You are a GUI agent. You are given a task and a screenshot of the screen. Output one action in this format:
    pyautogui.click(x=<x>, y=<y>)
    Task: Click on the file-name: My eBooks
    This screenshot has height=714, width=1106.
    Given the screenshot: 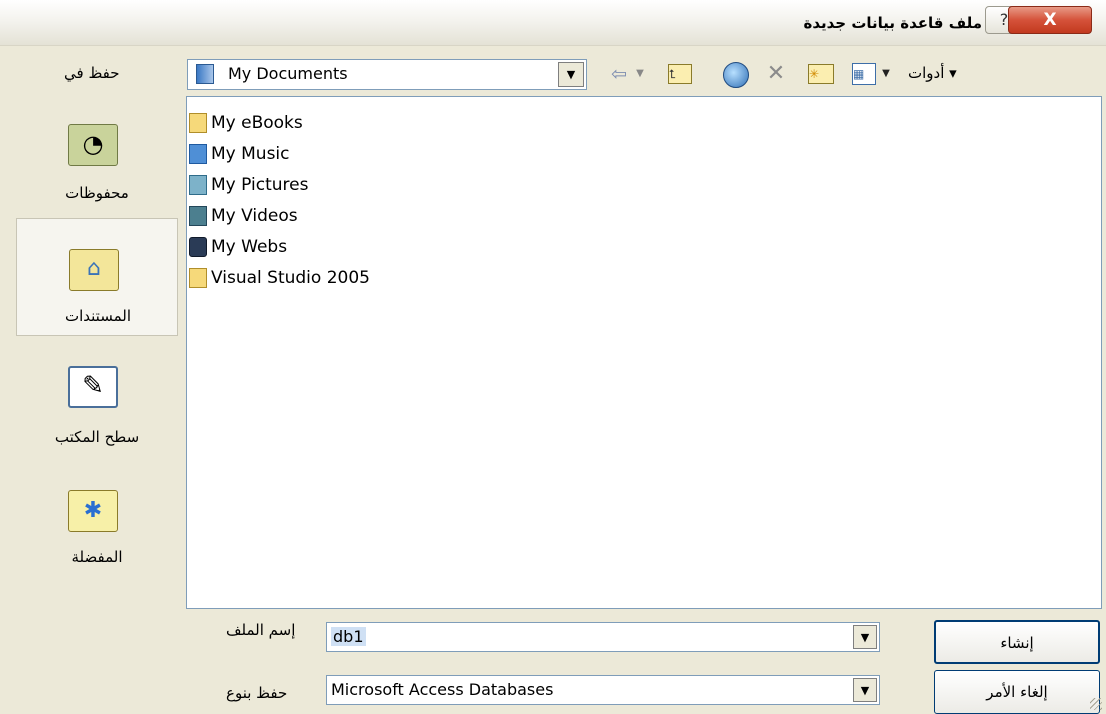 What is the action you would take?
    pyautogui.click(x=257, y=123)
    